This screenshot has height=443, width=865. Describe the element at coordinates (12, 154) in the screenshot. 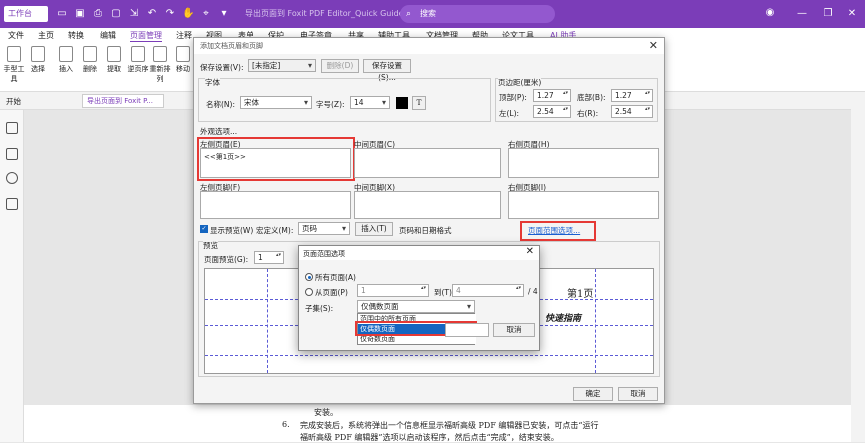

I see `pages-icon` at that location.